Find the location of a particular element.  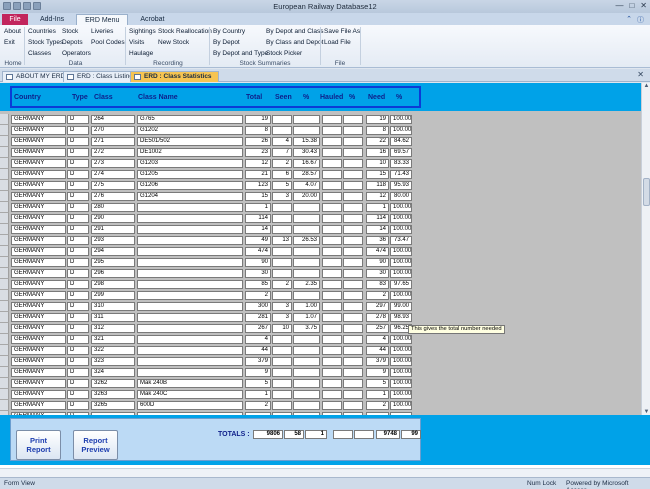

cell-need: 474 is located at coordinates (377, 251).